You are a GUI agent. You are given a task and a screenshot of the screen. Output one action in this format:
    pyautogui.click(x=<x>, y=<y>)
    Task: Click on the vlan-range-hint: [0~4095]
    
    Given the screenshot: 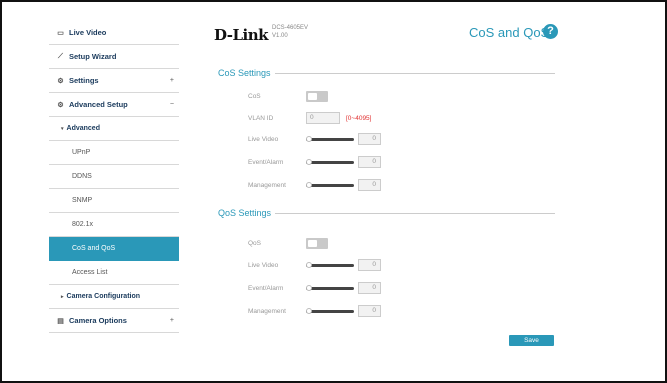 What is the action you would take?
    pyautogui.click(x=359, y=118)
    